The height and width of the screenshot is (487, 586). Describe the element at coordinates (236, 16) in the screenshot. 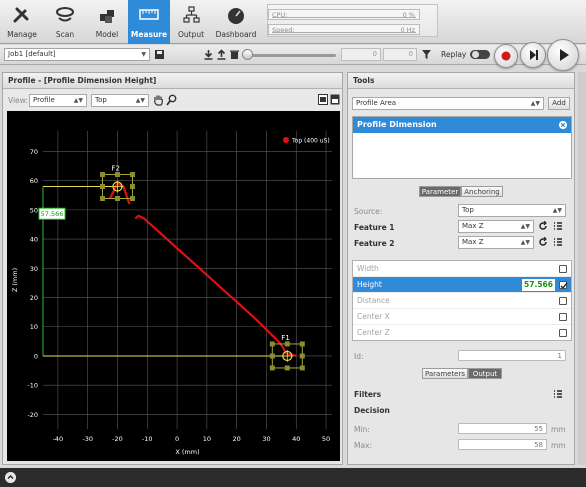

I see `gauge-icon` at that location.